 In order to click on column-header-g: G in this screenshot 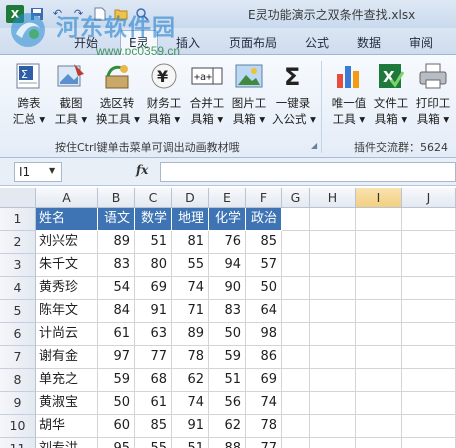, I will do `click(296, 198)`.